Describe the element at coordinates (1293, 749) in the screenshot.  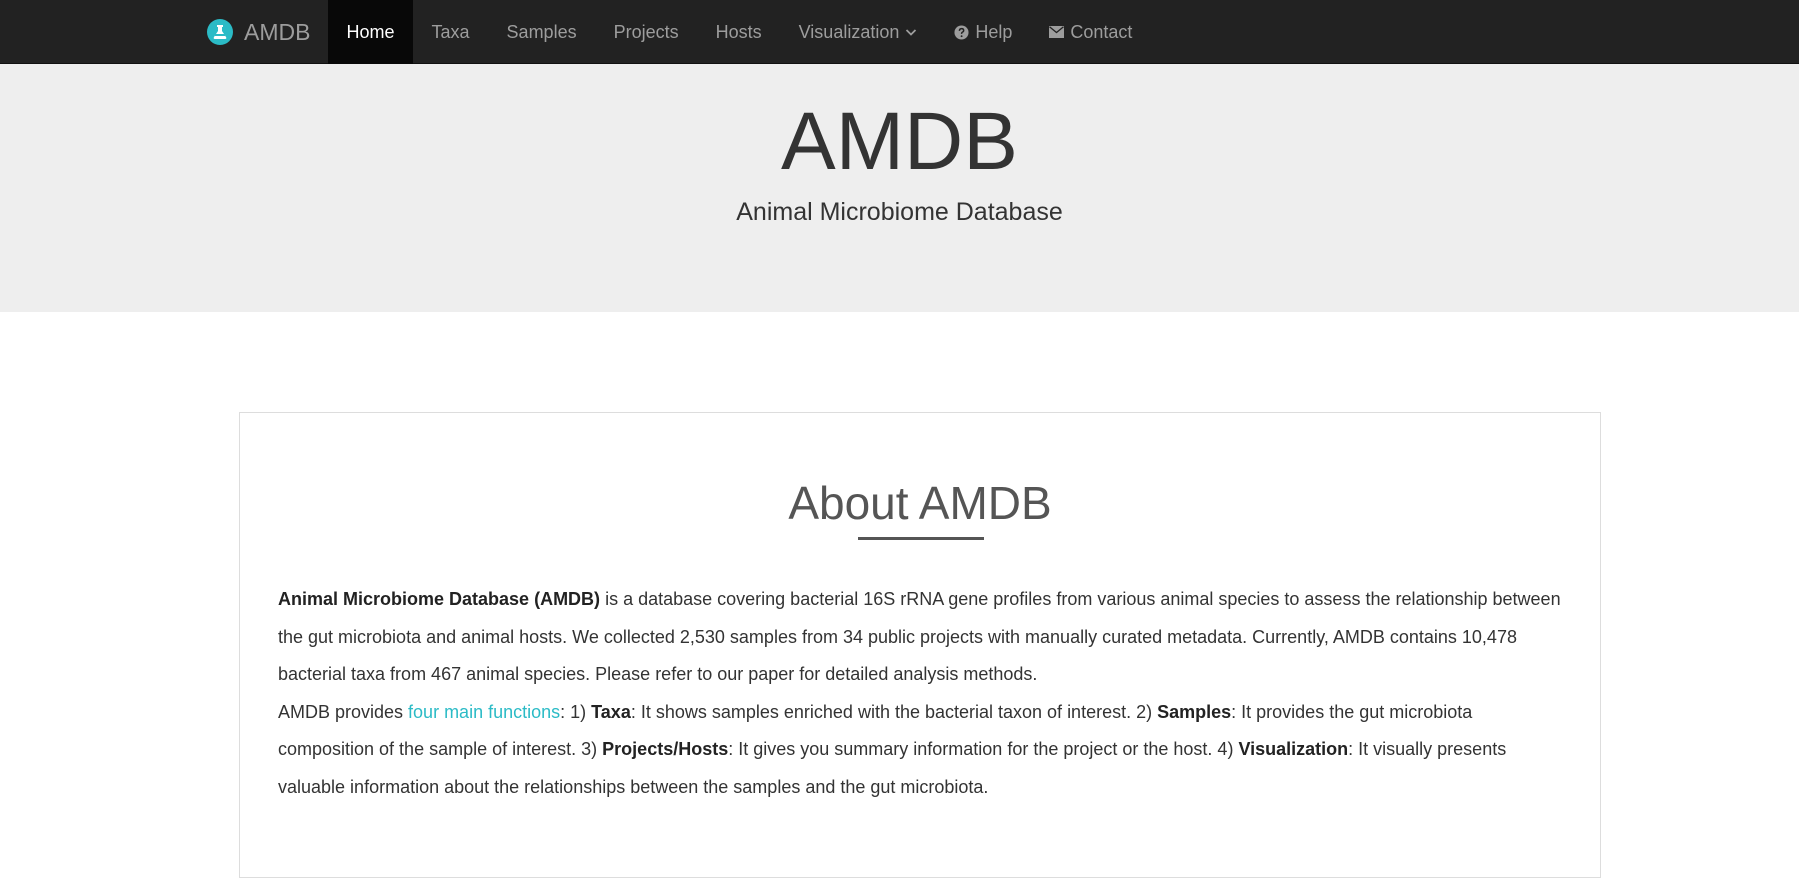
I see `function-visualization: Visualization` at that location.